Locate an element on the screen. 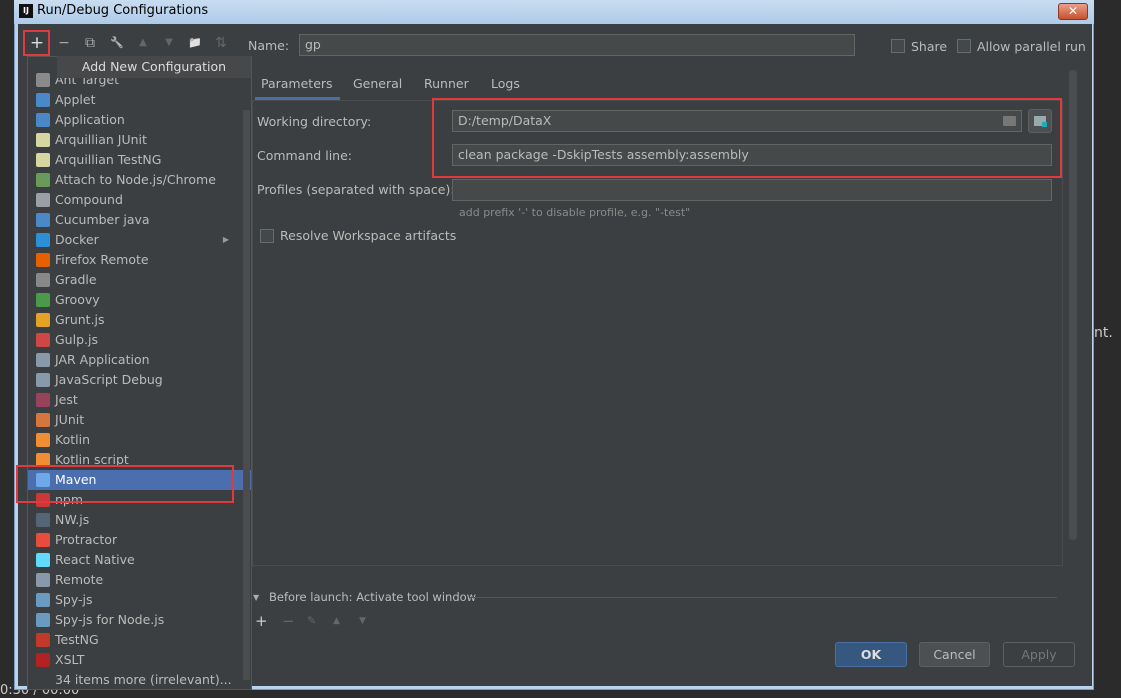 The image size is (1121, 698). config-type-label: Spy-js is located at coordinates (74, 599).